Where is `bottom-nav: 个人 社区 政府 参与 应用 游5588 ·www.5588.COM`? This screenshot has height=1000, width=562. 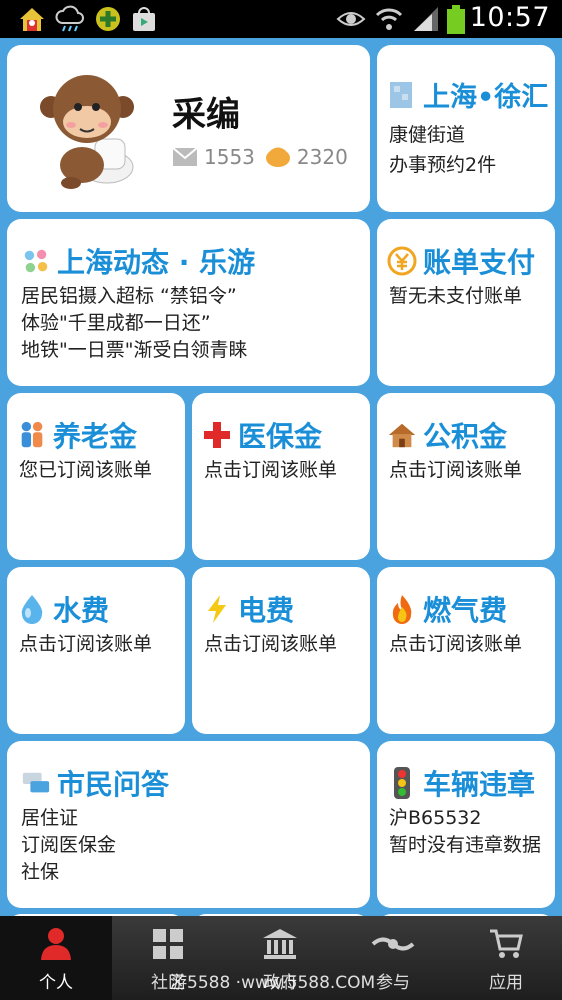 bottom-nav: 个人 社区 政府 参与 应用 游5588 ·www.5588.COM is located at coordinates (281, 958).